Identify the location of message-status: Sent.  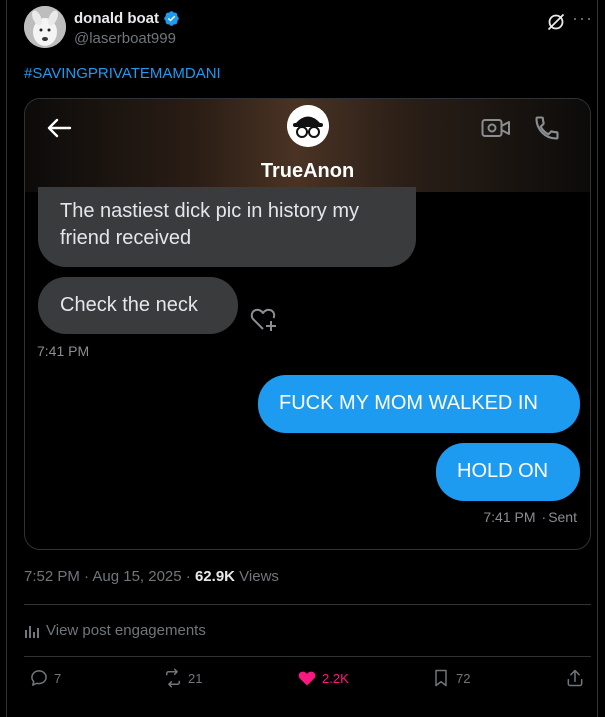
(562, 517).